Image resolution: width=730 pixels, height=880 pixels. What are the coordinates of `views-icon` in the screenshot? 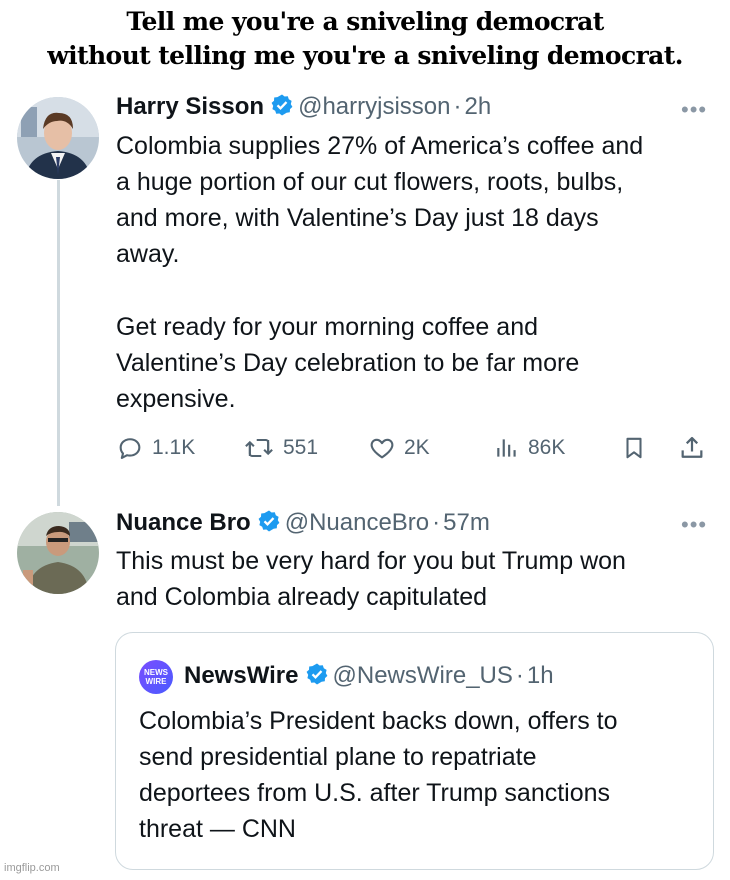 It's located at (506, 448).